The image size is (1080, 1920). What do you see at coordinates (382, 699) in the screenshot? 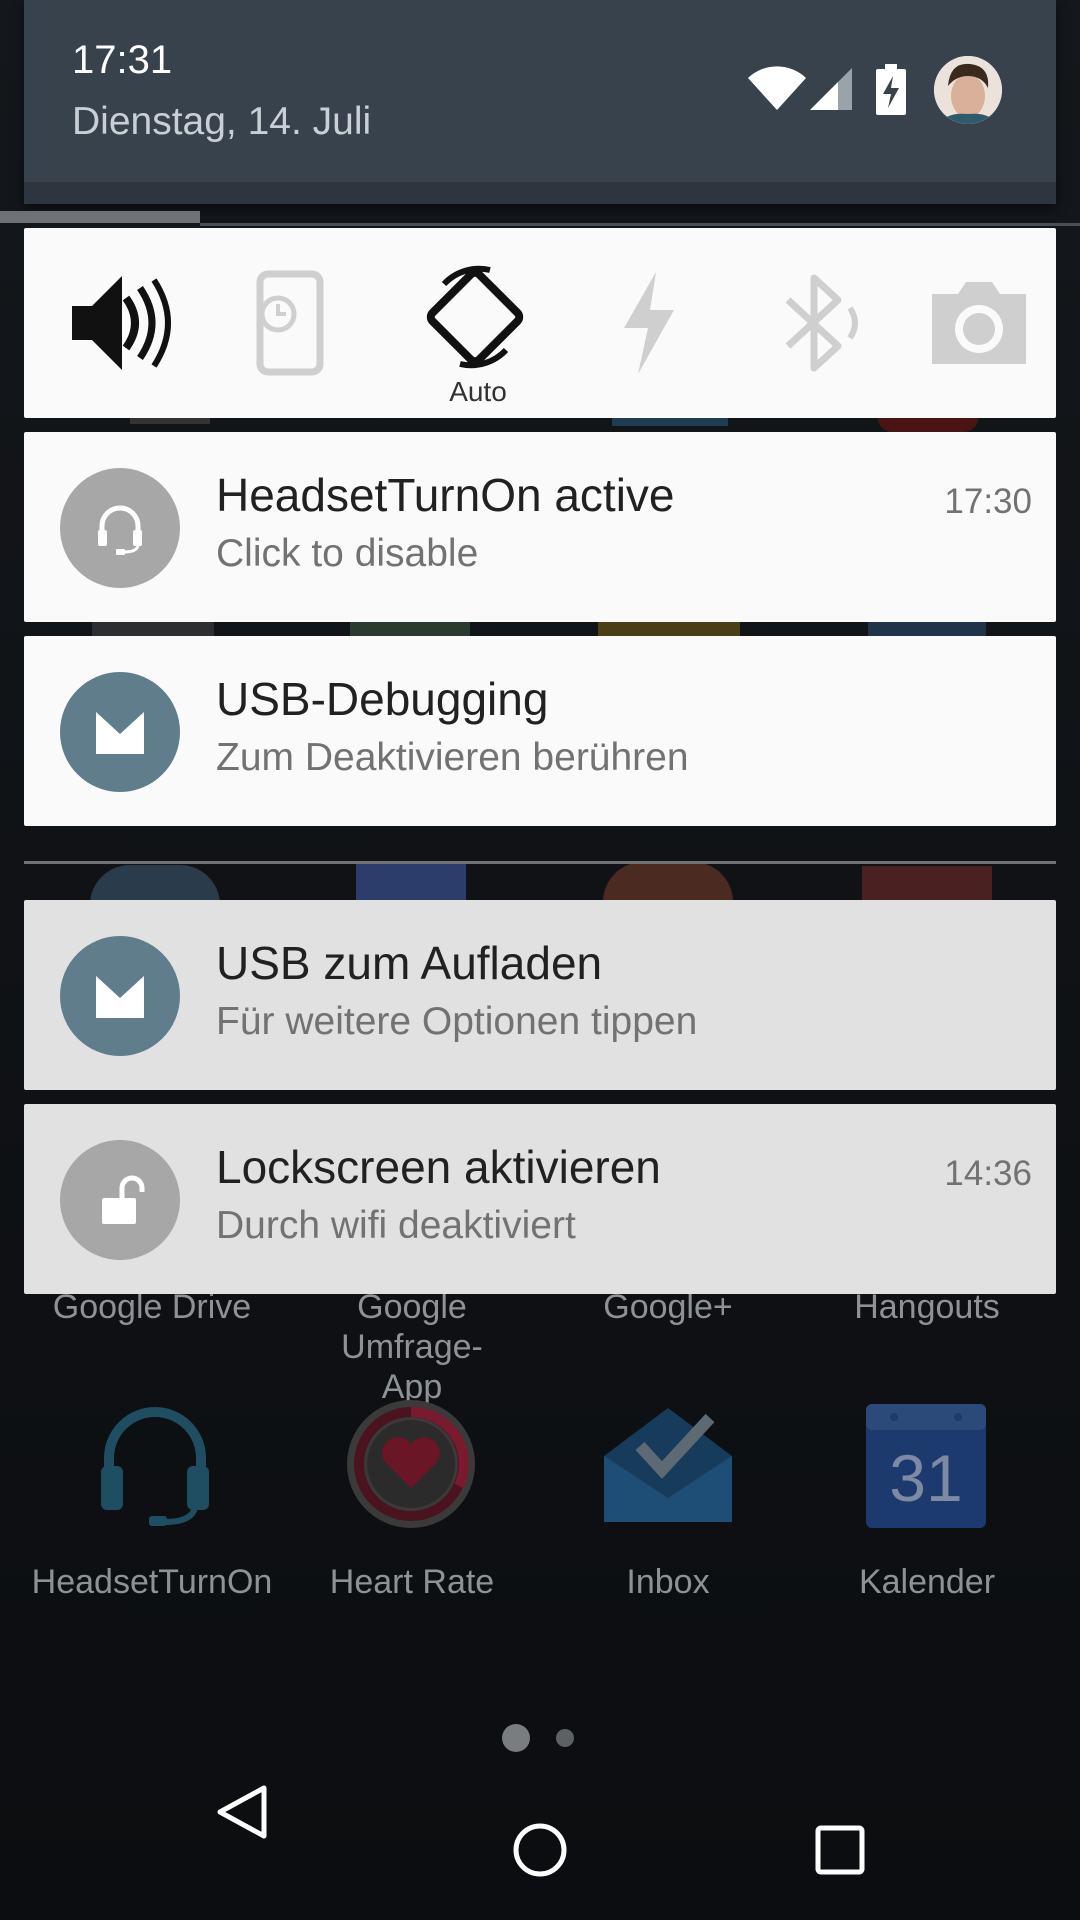
I see `notification-title: USB-Debugging` at bounding box center [382, 699].